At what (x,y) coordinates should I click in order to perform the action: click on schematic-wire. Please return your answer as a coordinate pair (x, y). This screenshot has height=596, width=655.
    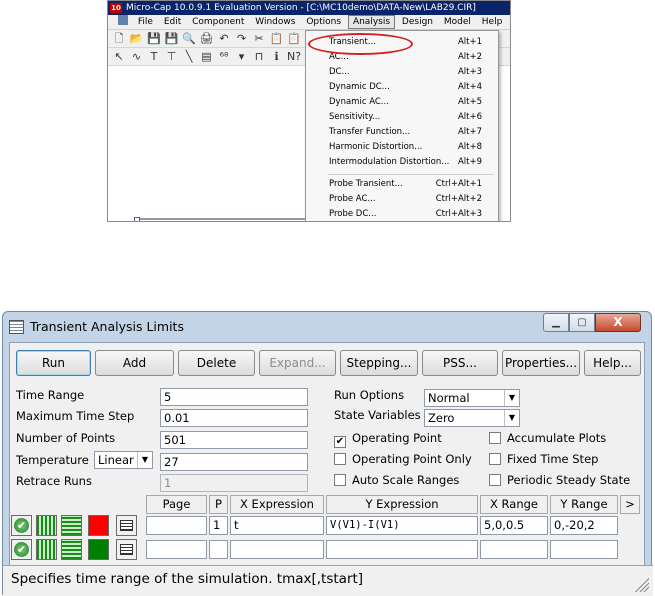
    Looking at the image, I should click on (221, 219).